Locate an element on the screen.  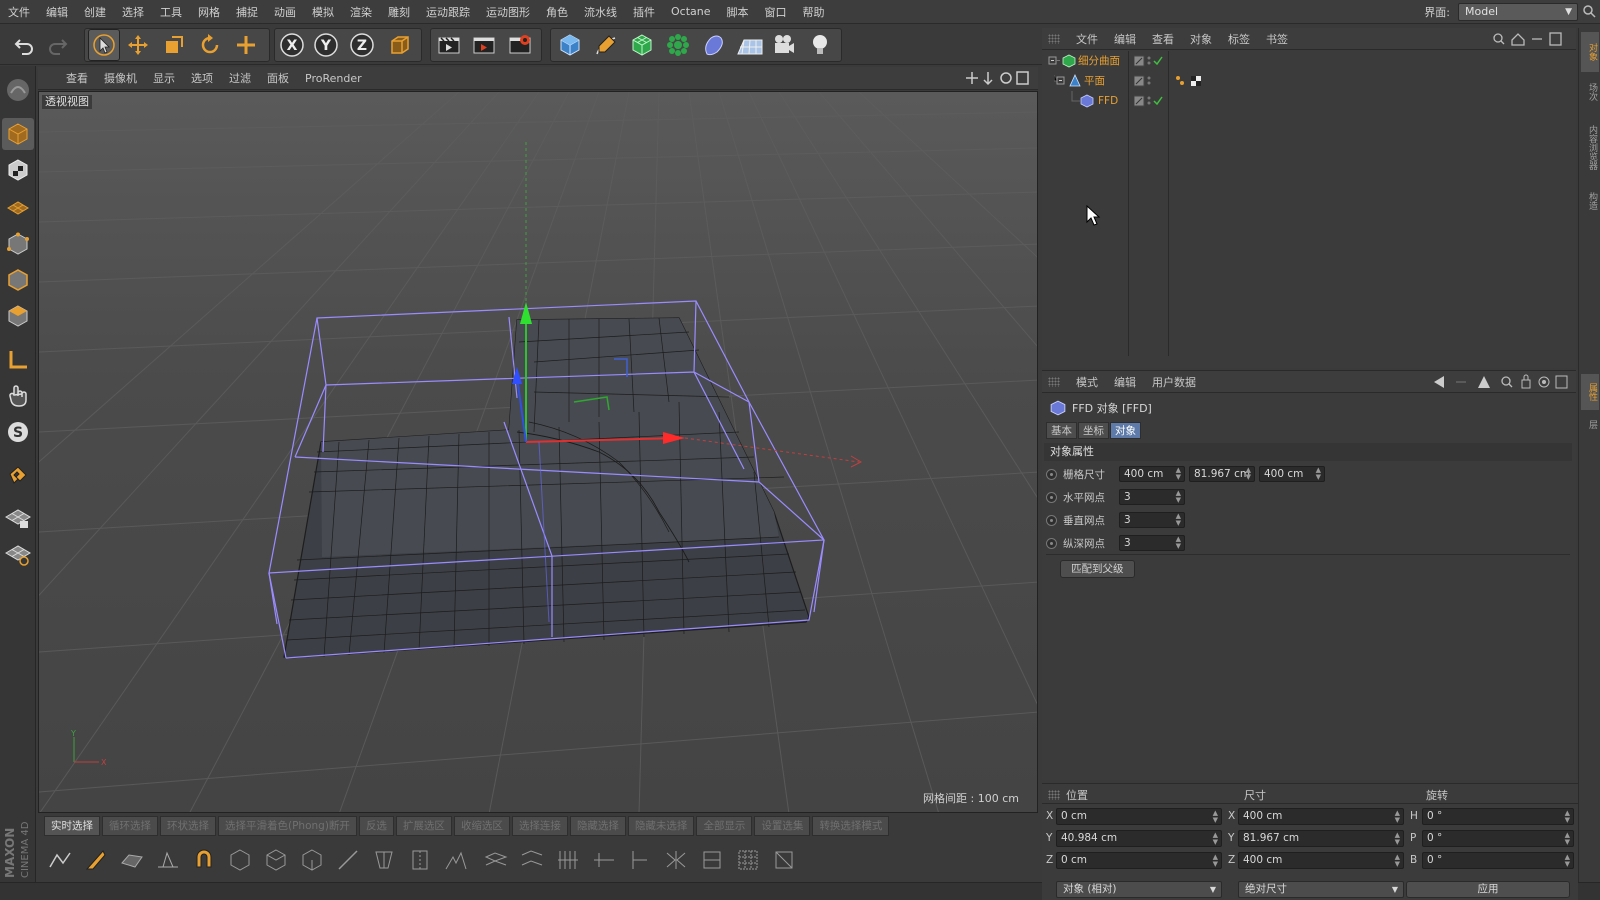
menu-select: 选择 is located at coordinates (133, 12).